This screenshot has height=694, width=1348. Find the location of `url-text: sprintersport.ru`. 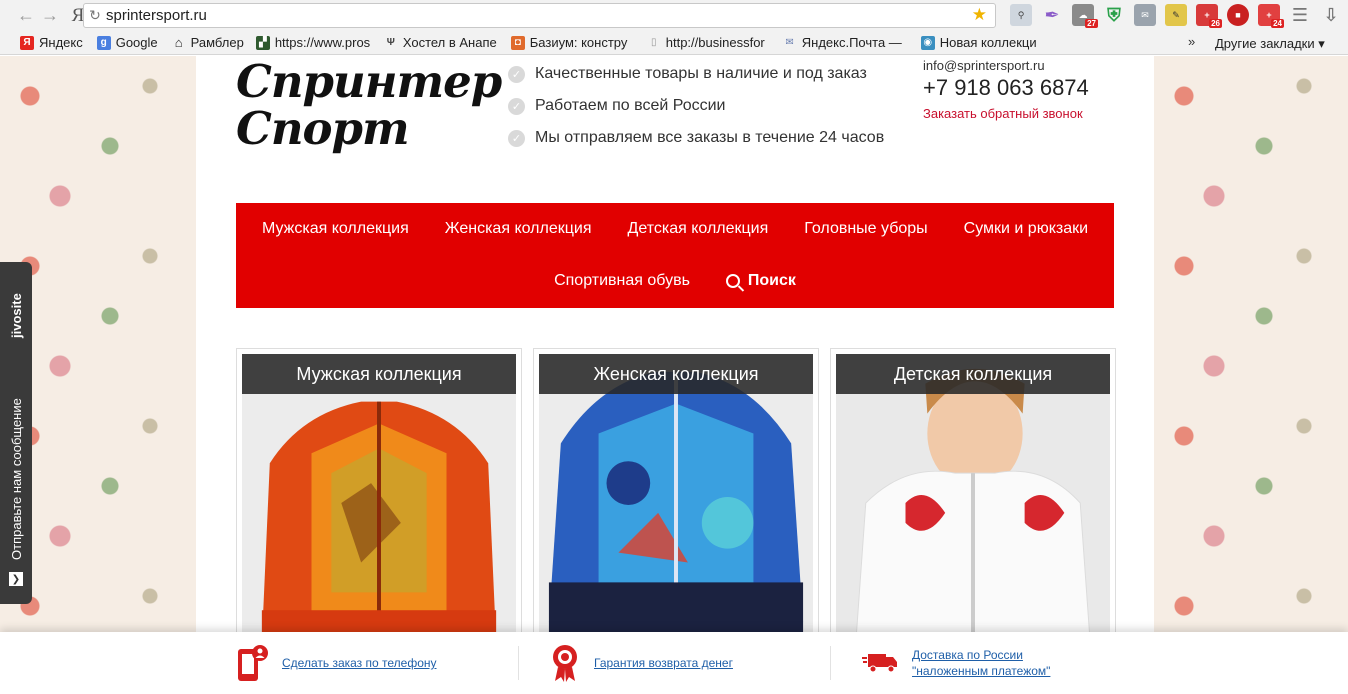

url-text: sprintersport.ru is located at coordinates (156, 15).